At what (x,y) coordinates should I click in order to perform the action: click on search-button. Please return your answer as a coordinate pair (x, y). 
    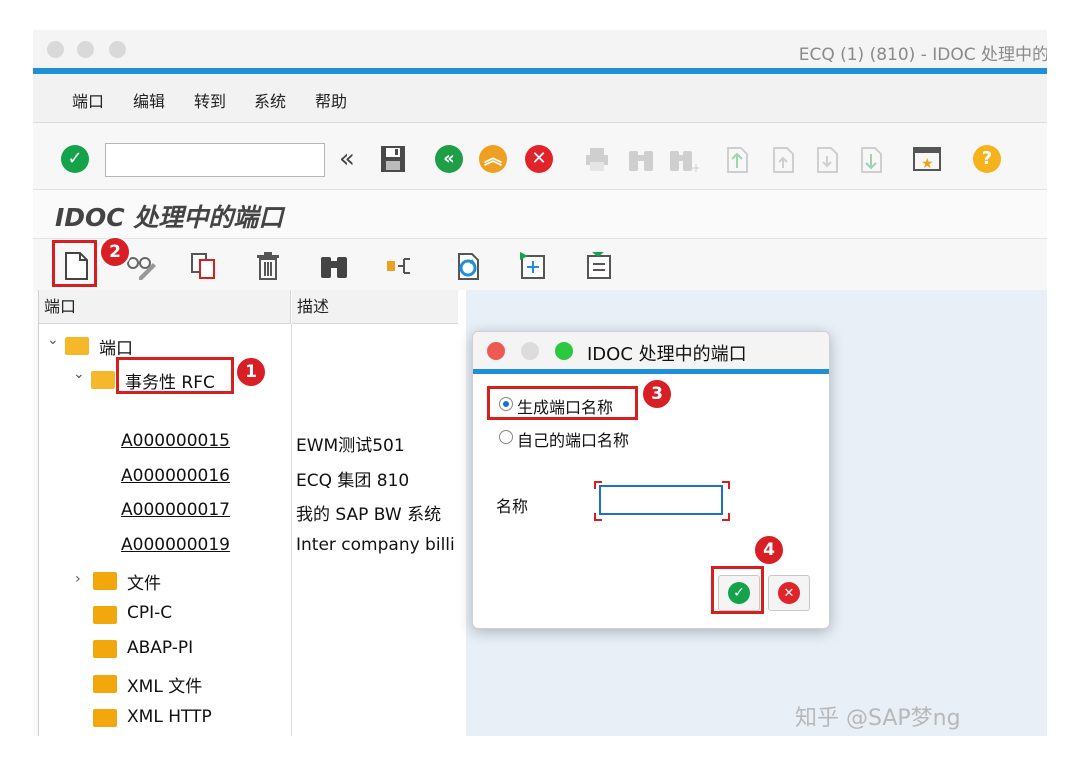
    Looking at the image, I should click on (334, 266).